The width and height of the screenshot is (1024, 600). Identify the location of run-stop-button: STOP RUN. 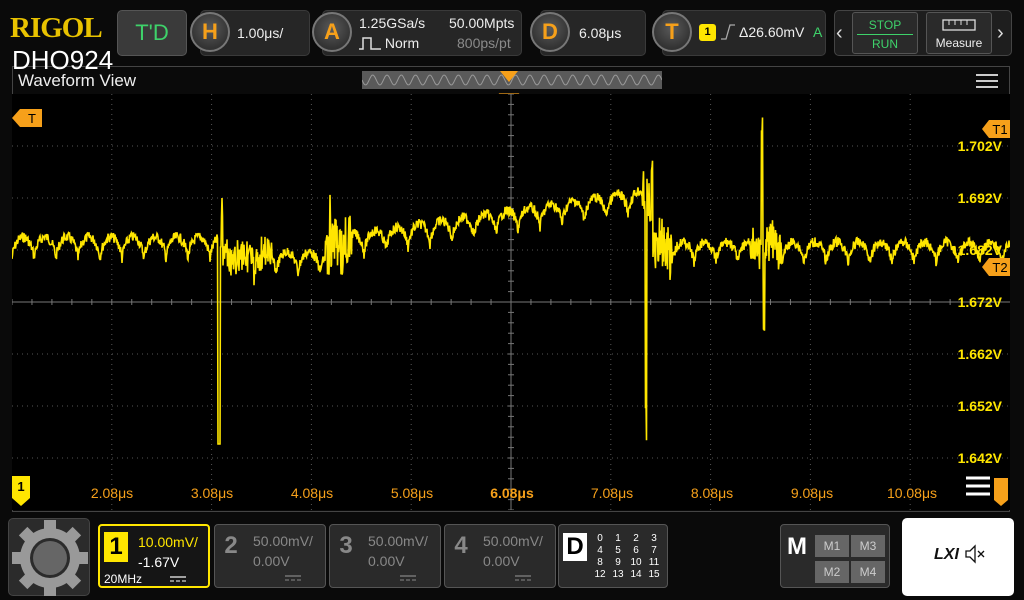
(885, 33).